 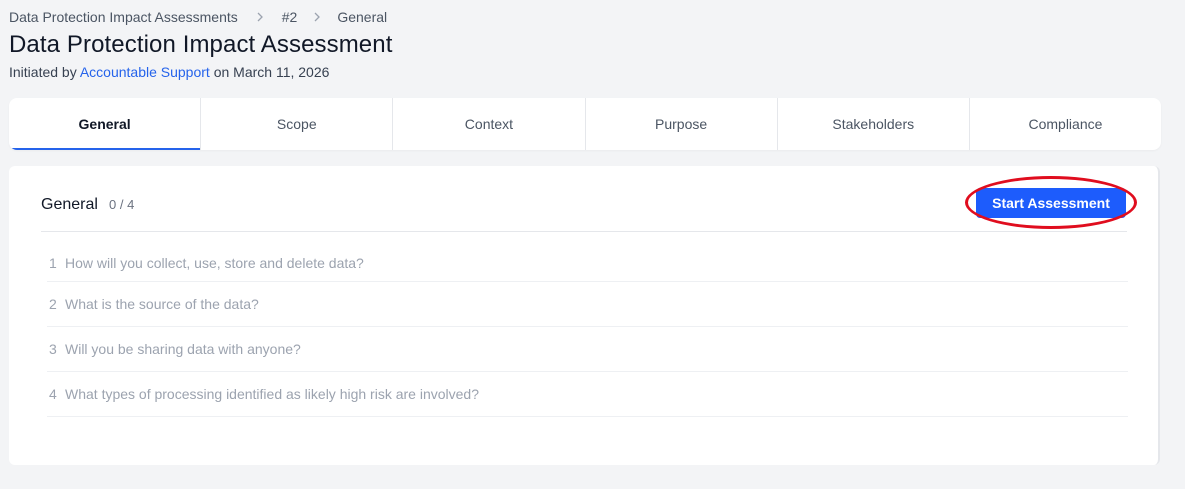 What do you see at coordinates (290, 17) in the screenshot?
I see `breadcrumb-item-number: #2` at bounding box center [290, 17].